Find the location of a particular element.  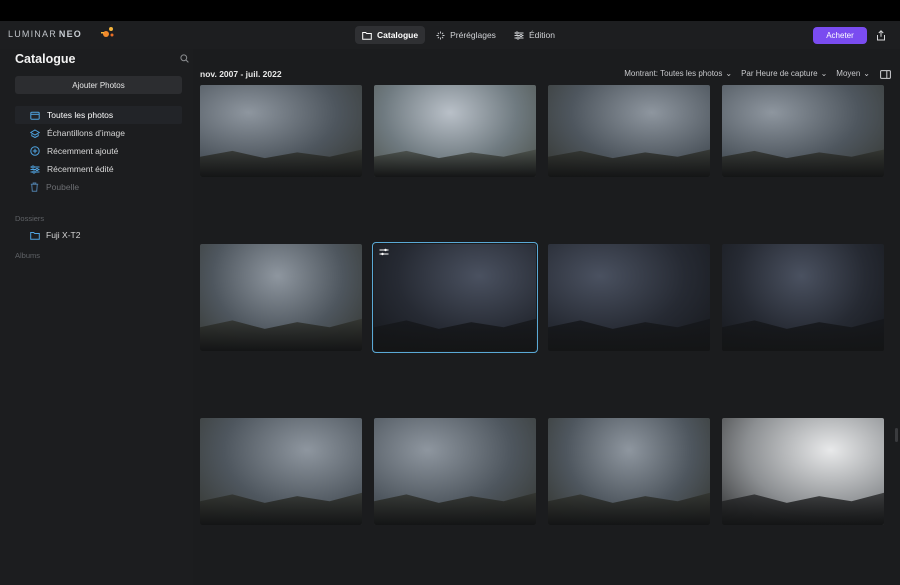

folder-item-fuji: Fuji X-T2 is located at coordinates (55, 235).